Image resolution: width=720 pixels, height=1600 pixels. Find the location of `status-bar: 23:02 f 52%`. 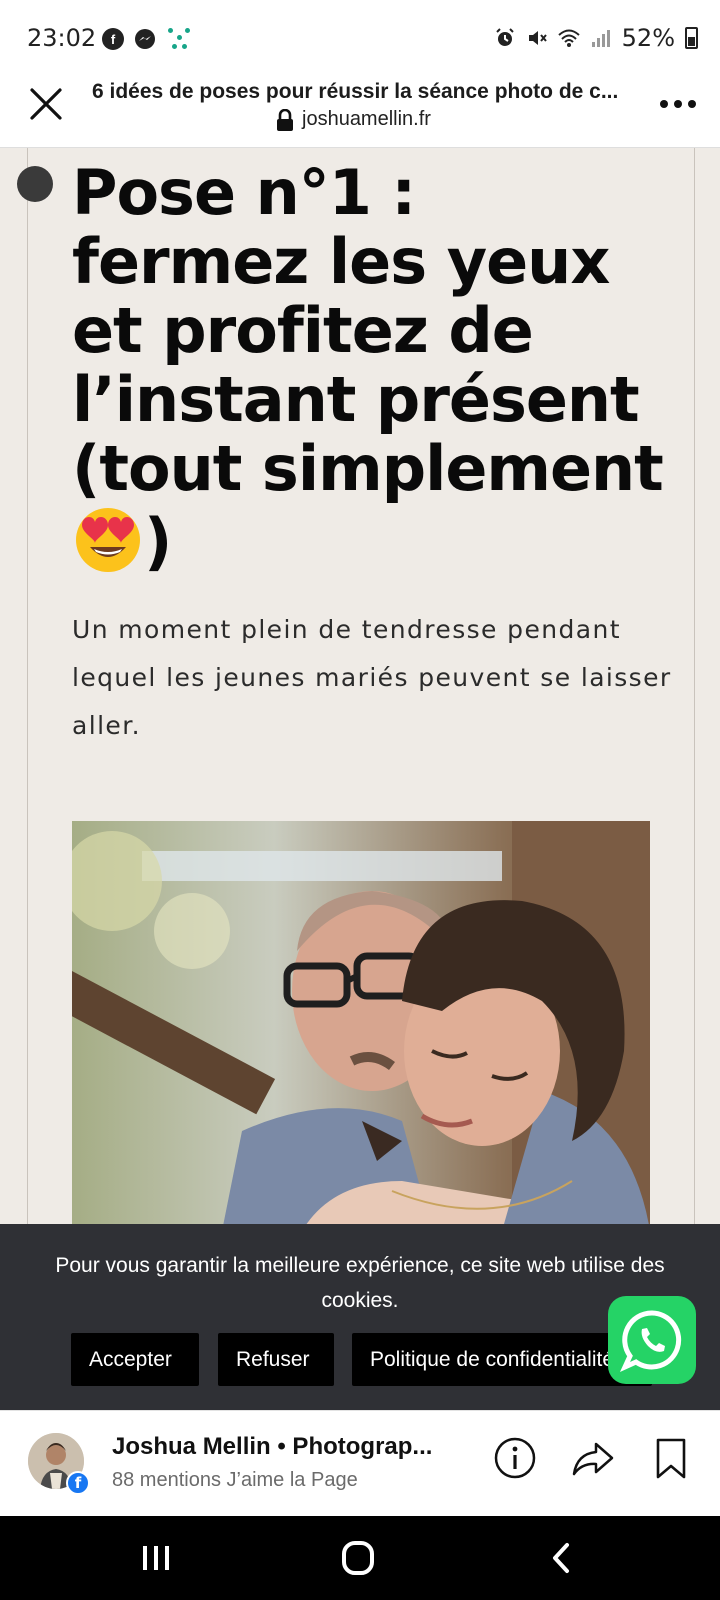

status-bar: 23:02 f 52% is located at coordinates (360, 40).